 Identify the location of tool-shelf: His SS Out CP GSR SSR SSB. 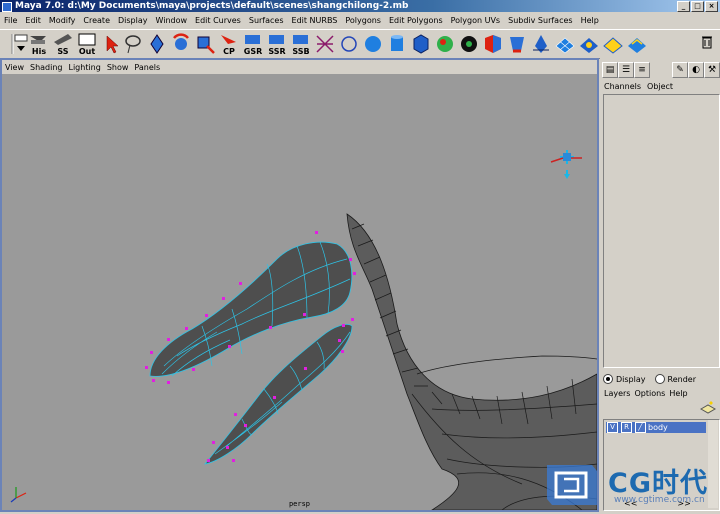
(360, 44).